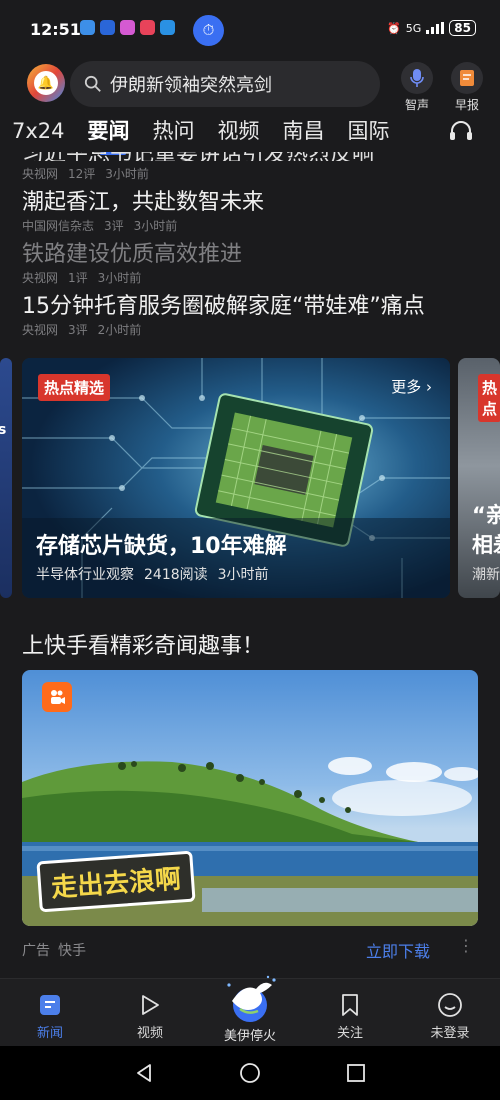 The width and height of the screenshot is (500, 1100). I want to click on voice-label: 智声, so click(416, 105).